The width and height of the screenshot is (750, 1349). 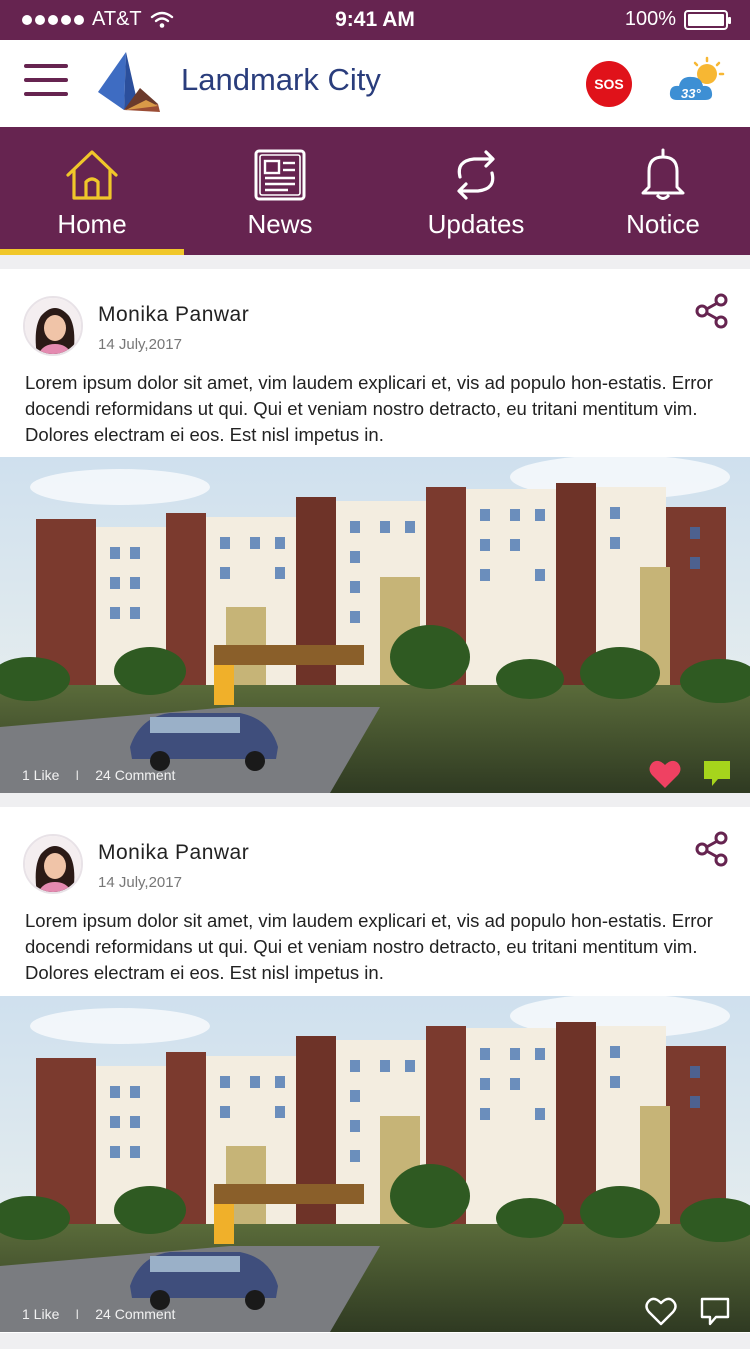 I want to click on weather-widget: 33°, so click(x=697, y=81).